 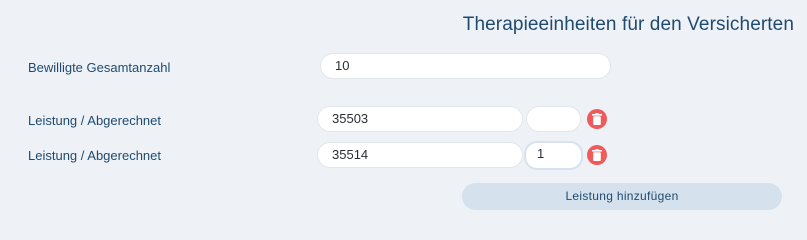 What do you see at coordinates (553, 119) in the screenshot?
I see `row-1-count-input` at bounding box center [553, 119].